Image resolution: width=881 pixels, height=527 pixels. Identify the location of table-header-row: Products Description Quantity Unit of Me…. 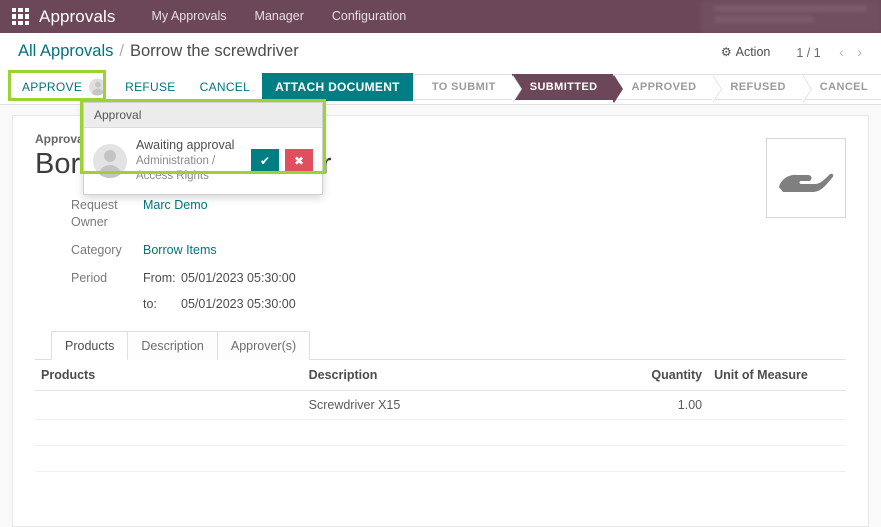
(440, 376).